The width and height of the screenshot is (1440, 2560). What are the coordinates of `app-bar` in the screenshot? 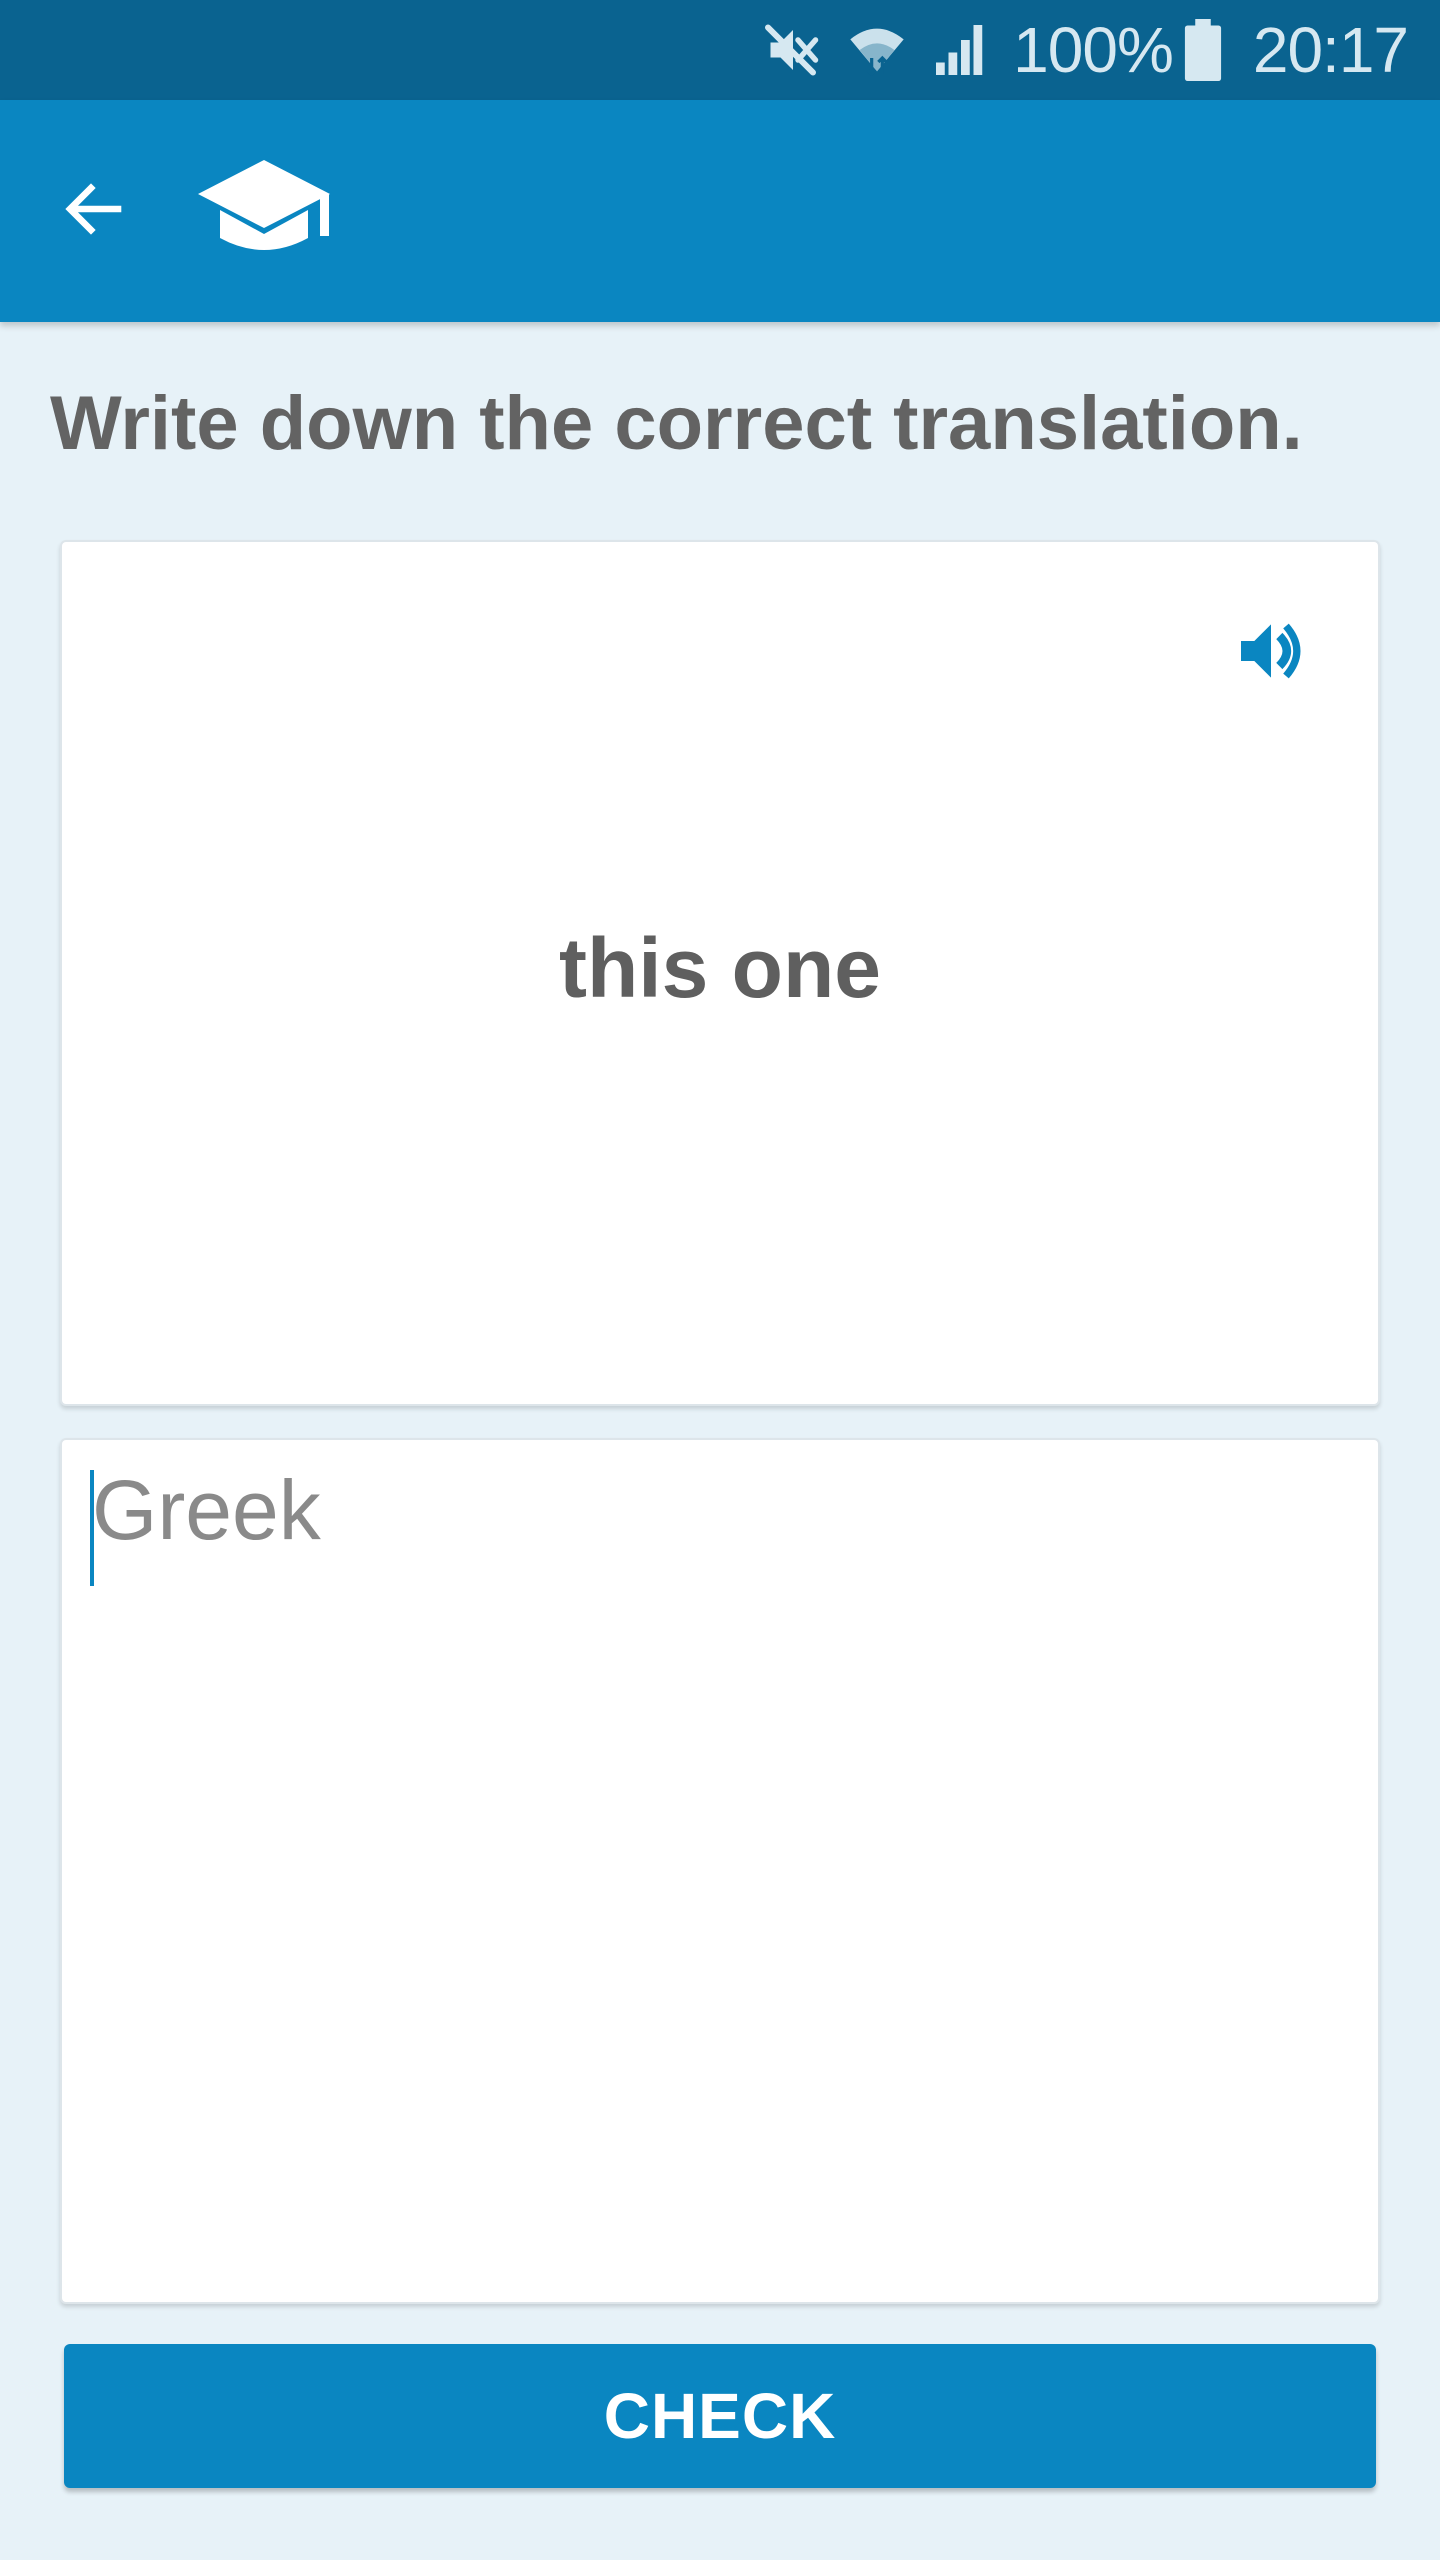 It's located at (720, 211).